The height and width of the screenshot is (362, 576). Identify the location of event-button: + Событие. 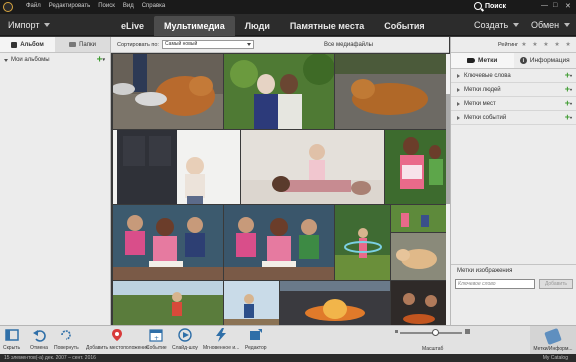
(156, 339).